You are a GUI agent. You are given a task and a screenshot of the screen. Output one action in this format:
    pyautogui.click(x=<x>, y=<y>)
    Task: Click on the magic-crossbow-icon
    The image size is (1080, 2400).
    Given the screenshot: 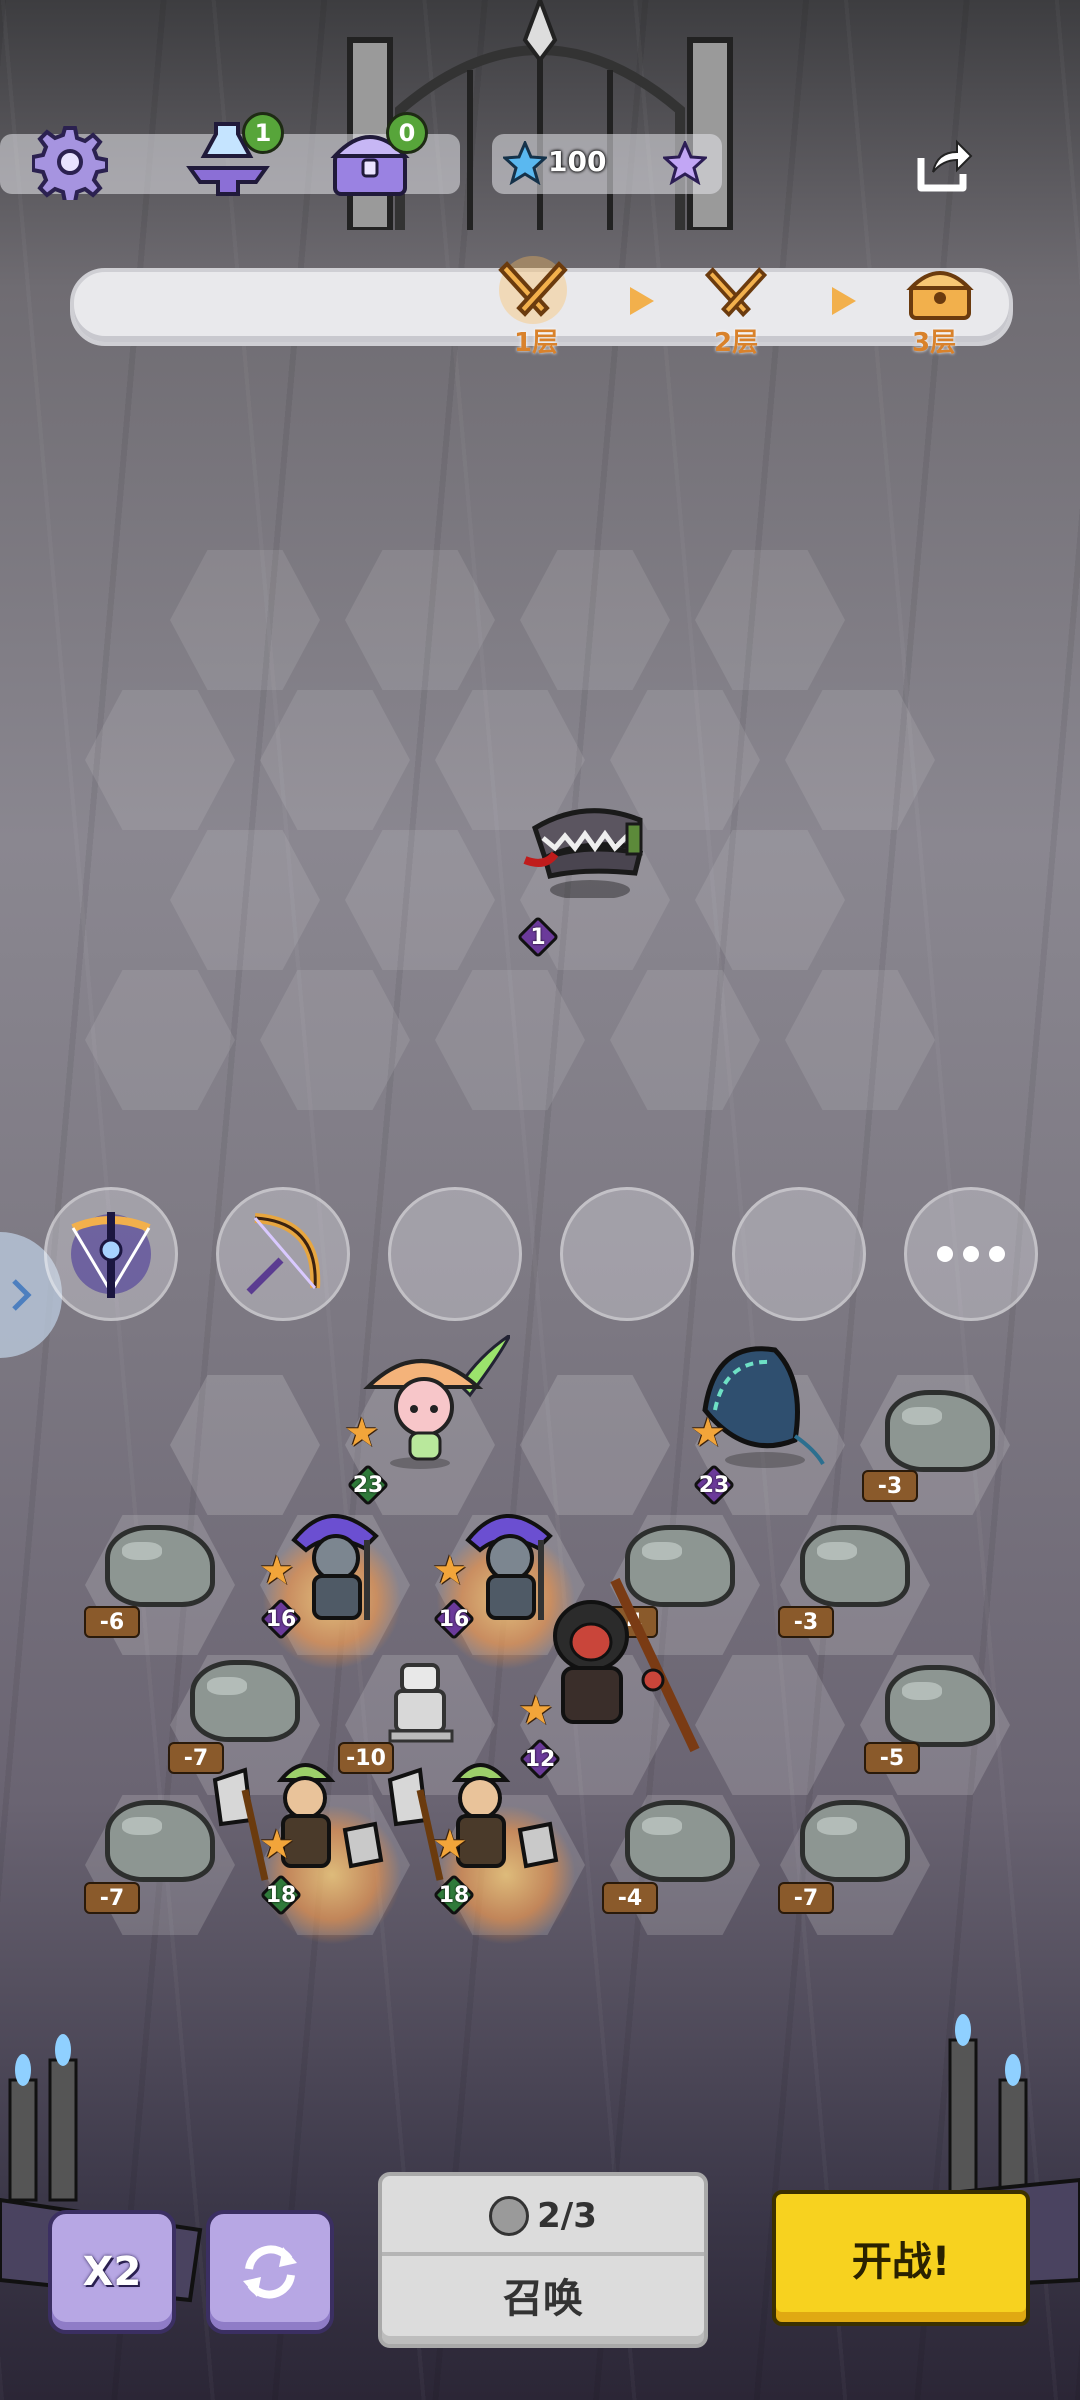 What is the action you would take?
    pyautogui.click(x=111, y=1255)
    